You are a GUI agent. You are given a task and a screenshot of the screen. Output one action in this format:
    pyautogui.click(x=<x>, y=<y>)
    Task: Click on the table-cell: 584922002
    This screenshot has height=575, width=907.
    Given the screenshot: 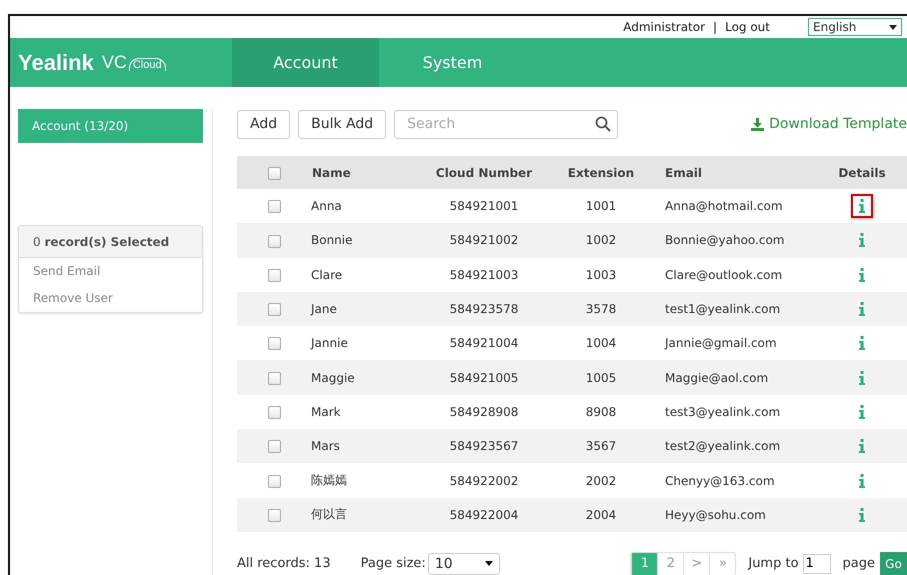 What is the action you would take?
    pyautogui.click(x=484, y=481)
    